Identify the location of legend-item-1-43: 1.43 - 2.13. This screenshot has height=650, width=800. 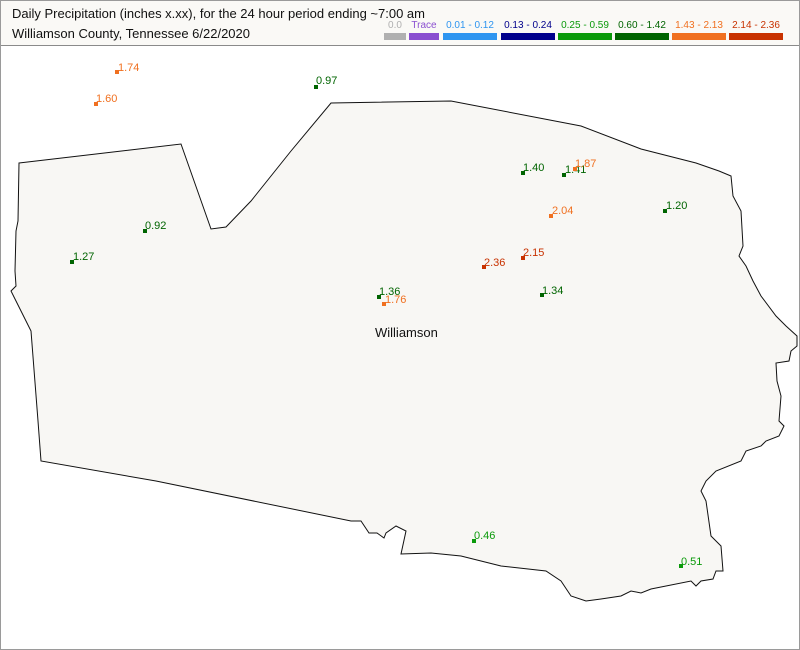
(699, 30).